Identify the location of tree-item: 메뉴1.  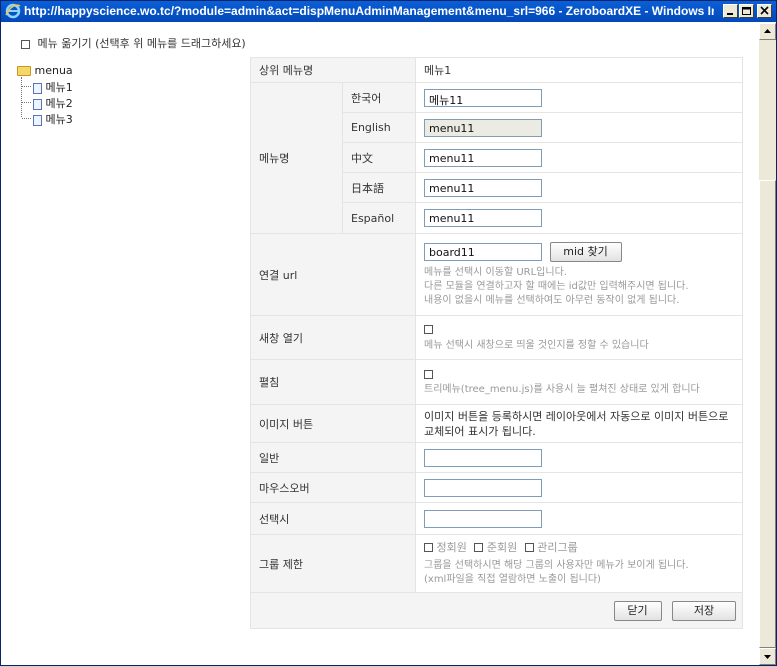
(45, 87).